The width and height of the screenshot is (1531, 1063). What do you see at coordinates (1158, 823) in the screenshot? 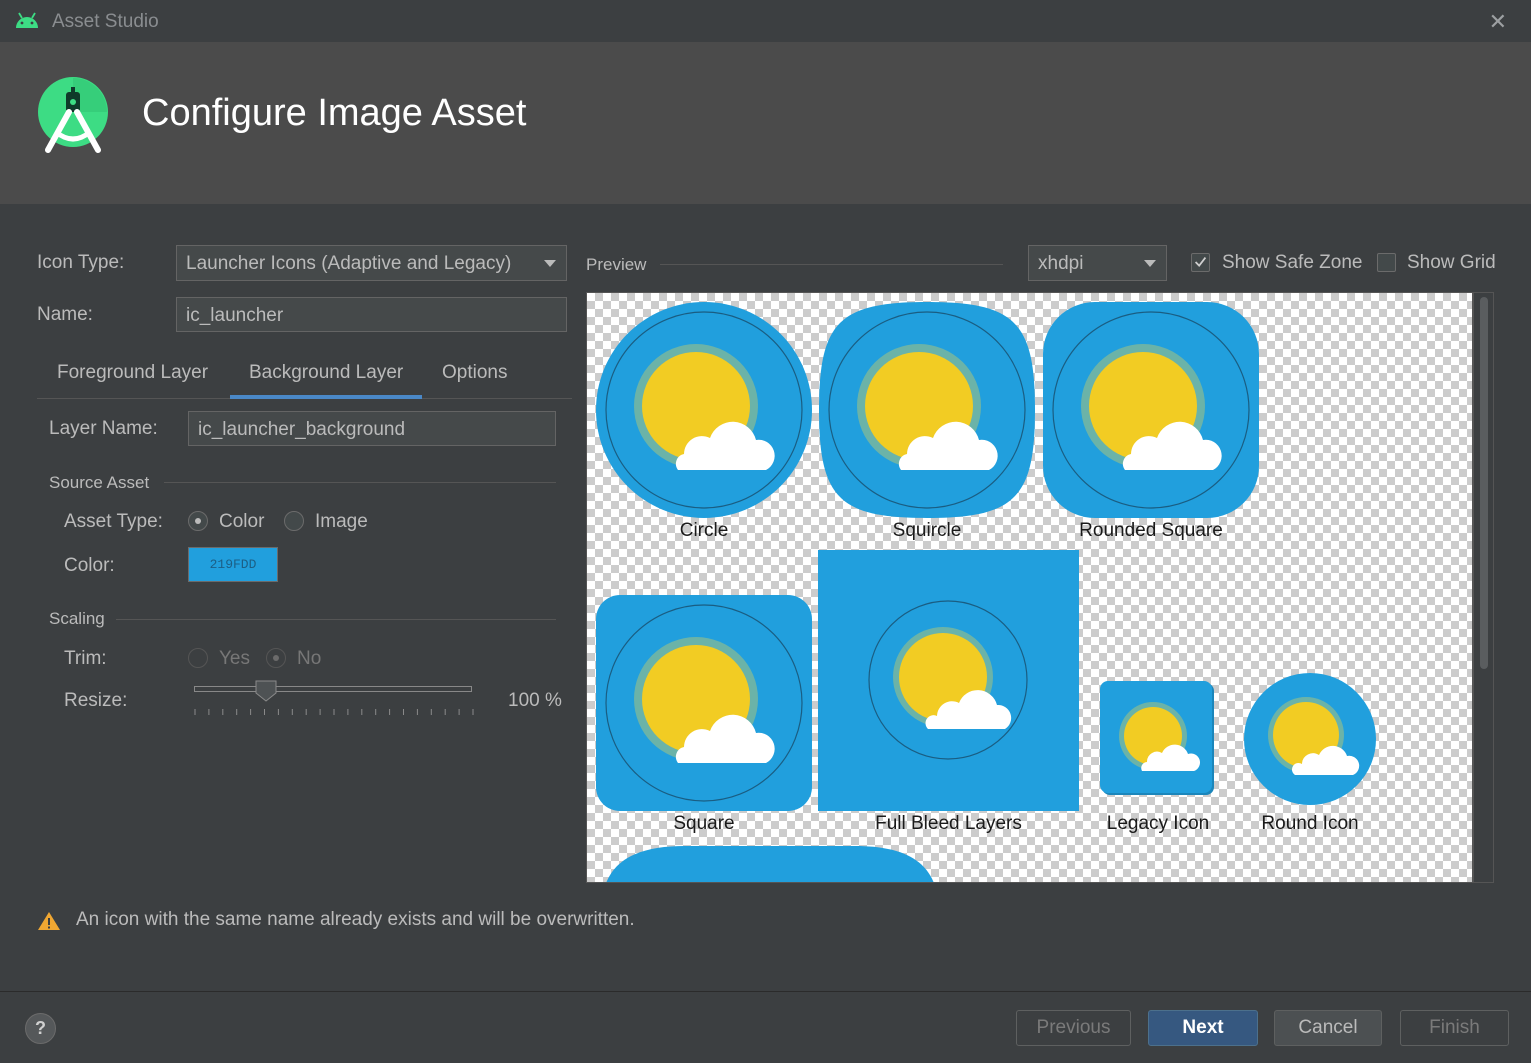
I see `legacy-icon-label: Legacy Icon` at bounding box center [1158, 823].